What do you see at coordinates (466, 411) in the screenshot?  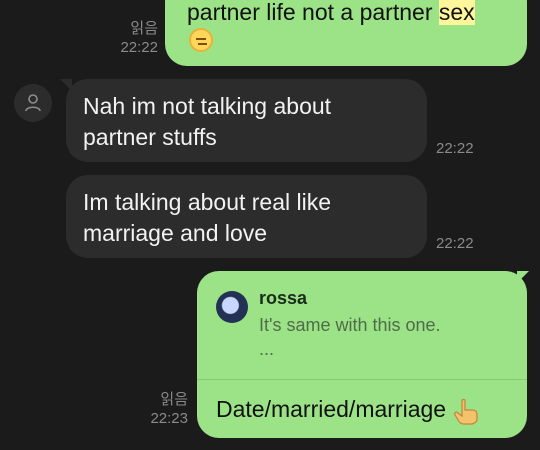 I see `pointing-hand-icon` at bounding box center [466, 411].